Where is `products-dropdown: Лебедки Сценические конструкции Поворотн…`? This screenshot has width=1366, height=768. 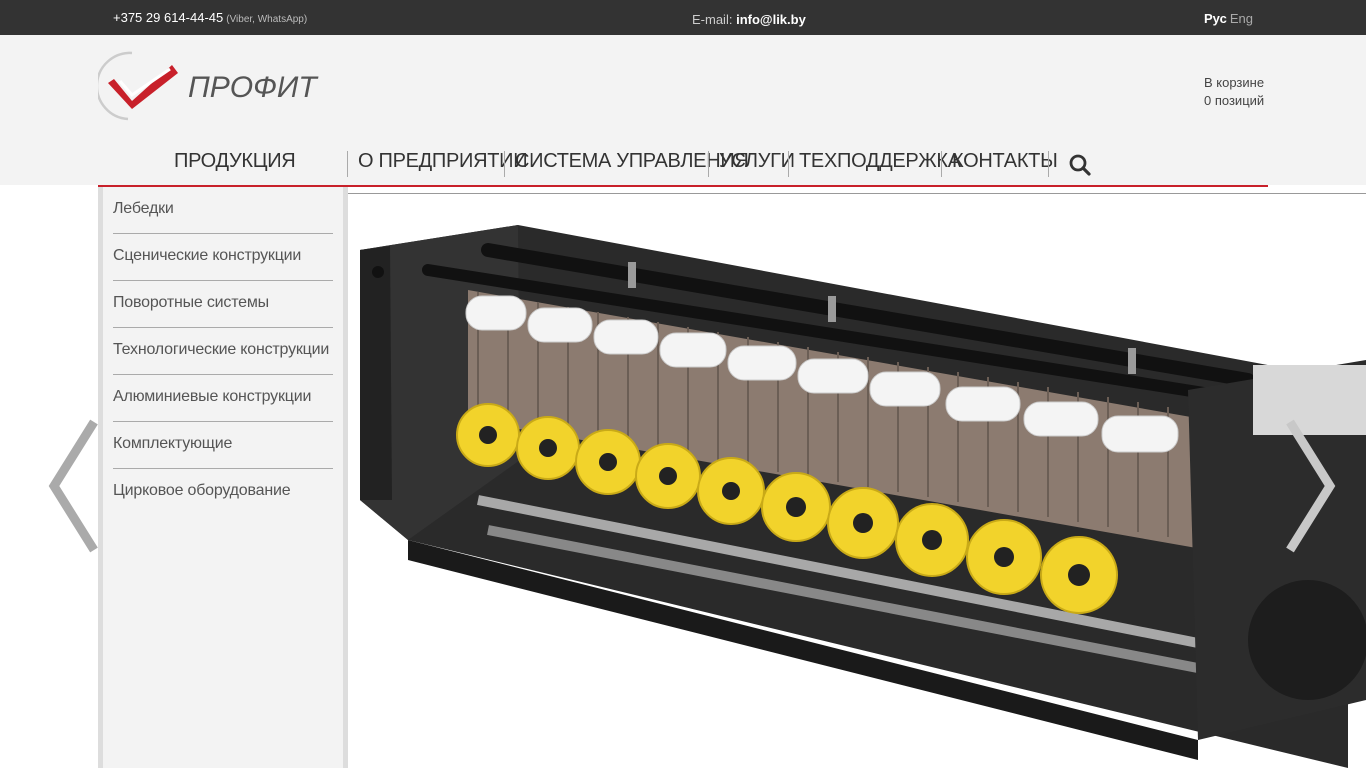 products-dropdown: Лебедки Сценические конструкции Поворотн… is located at coordinates (223, 477).